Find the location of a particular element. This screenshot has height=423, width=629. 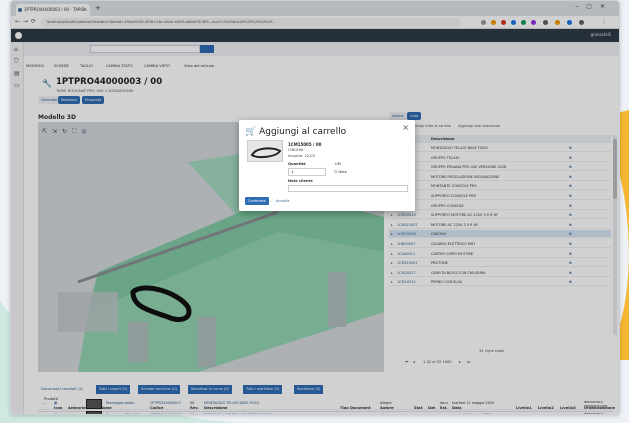

cancel-button: Annulla is located at coordinates (283, 201).